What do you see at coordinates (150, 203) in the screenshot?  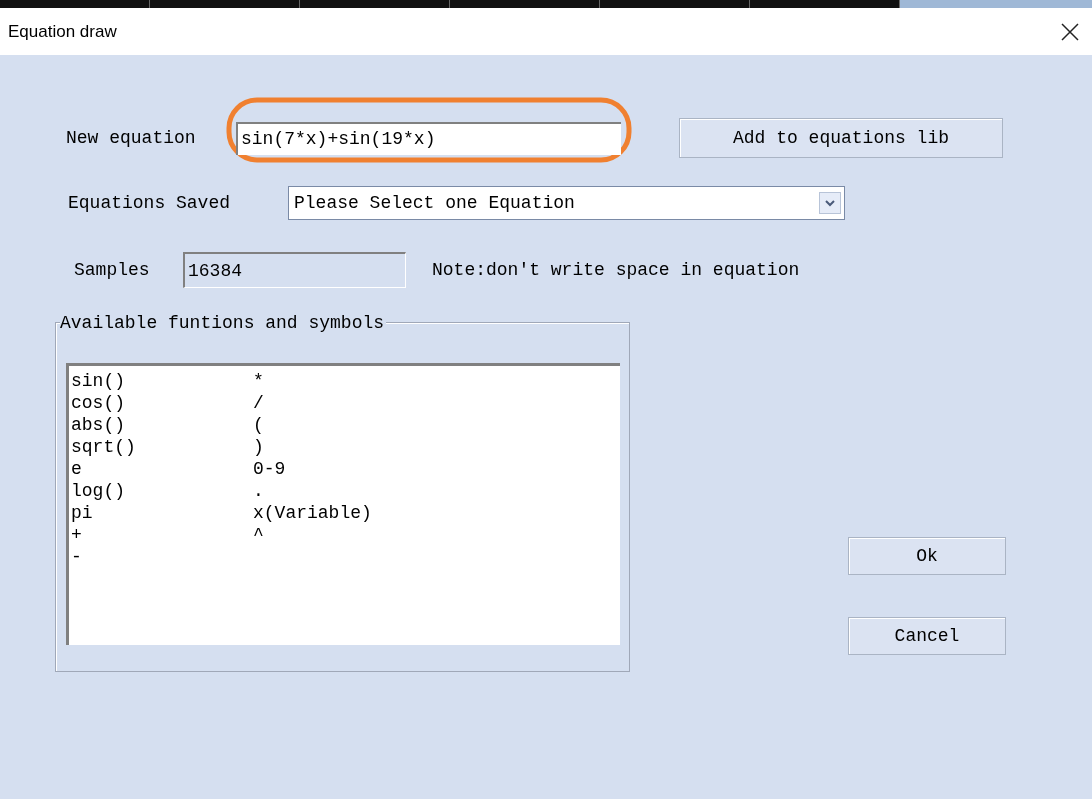 I see `equations-saved-label: Equations Saved` at bounding box center [150, 203].